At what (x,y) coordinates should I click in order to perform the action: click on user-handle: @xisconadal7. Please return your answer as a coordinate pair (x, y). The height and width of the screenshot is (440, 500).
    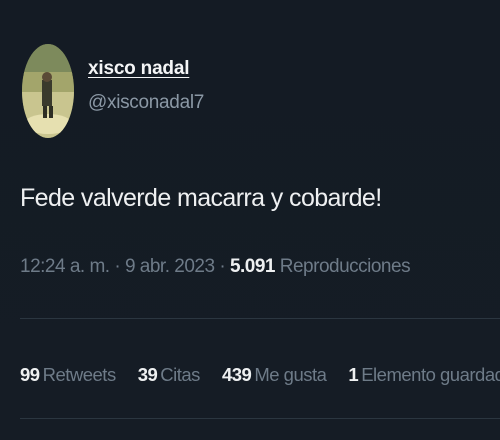
    Looking at the image, I should click on (146, 103).